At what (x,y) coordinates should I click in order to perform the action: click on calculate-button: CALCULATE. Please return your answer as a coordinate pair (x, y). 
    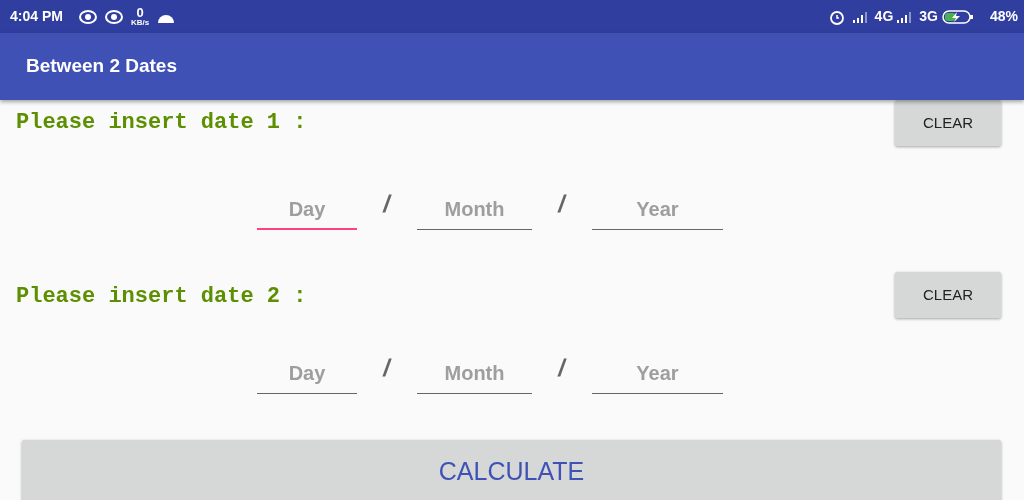
    Looking at the image, I should click on (511, 470).